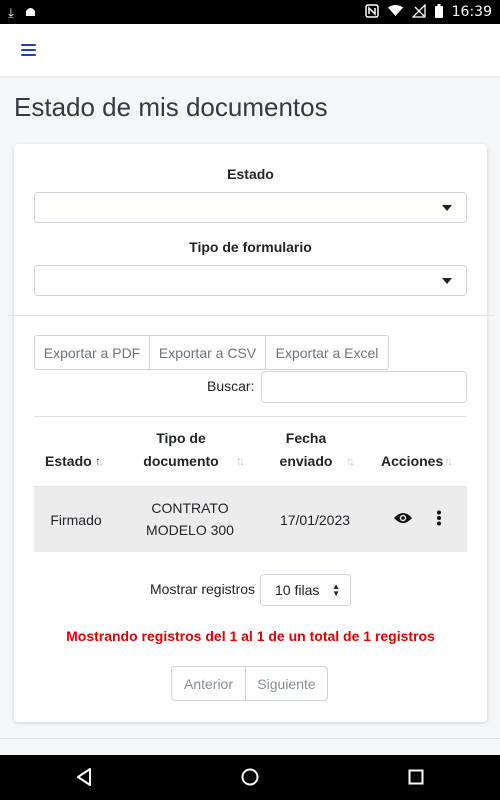  Describe the element at coordinates (315, 520) in the screenshot. I see `cell-fecha-enviado: 17/01/2023` at that location.